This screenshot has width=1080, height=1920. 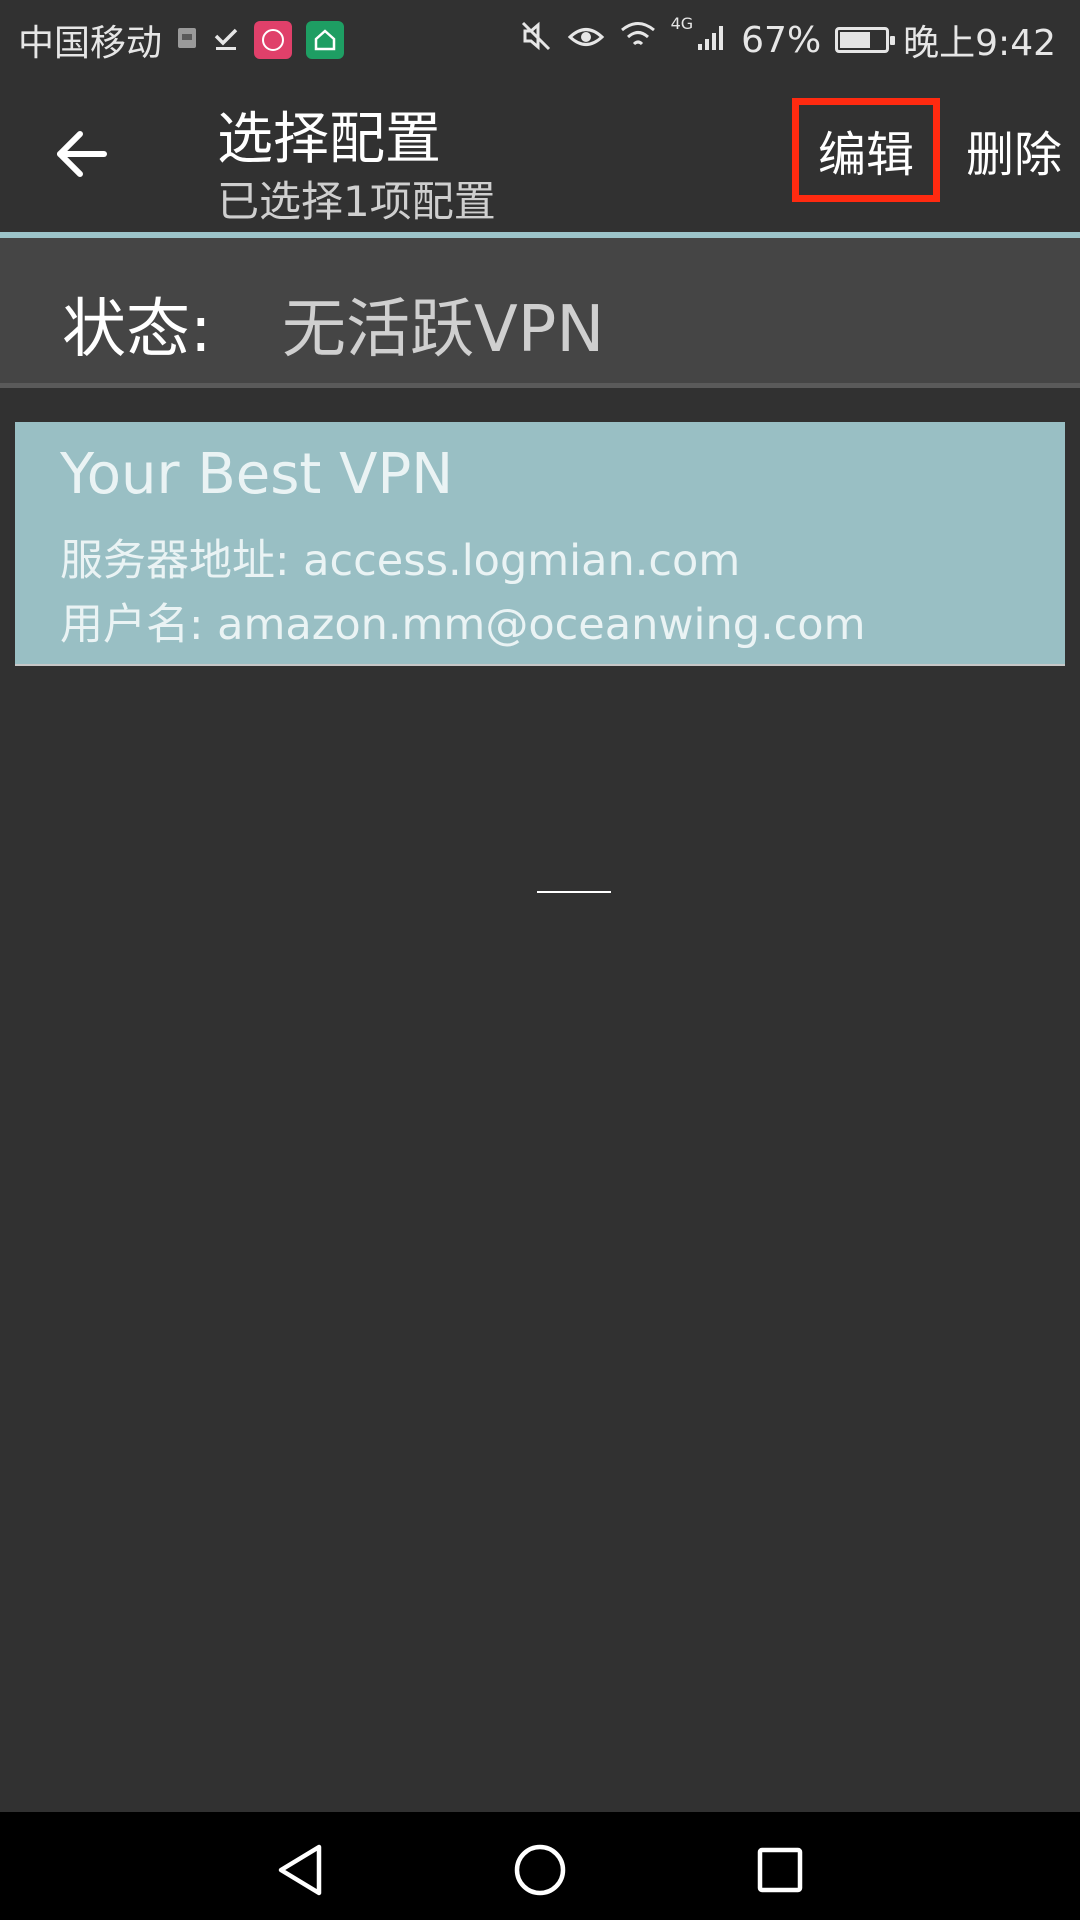 I want to click on edit-button: 编辑, so click(x=866, y=150).